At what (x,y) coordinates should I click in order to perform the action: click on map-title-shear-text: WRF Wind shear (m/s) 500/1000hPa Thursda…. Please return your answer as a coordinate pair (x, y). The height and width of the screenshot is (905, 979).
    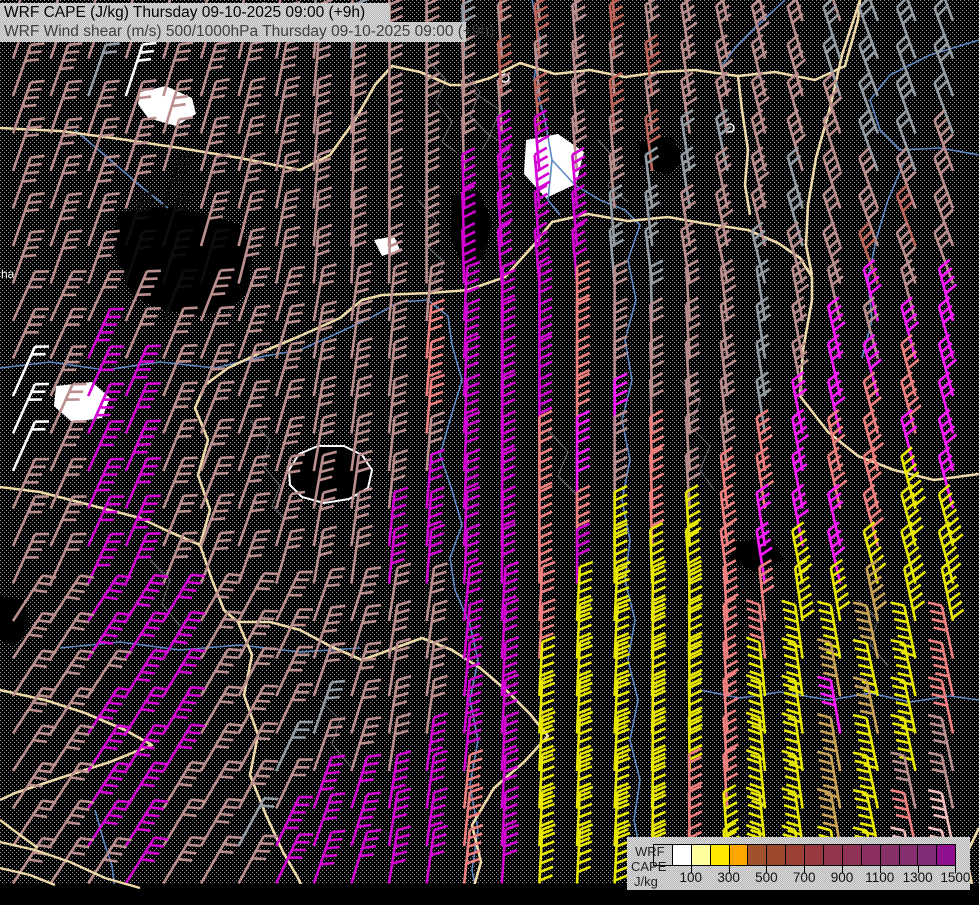
    Looking at the image, I should click on (249, 31).